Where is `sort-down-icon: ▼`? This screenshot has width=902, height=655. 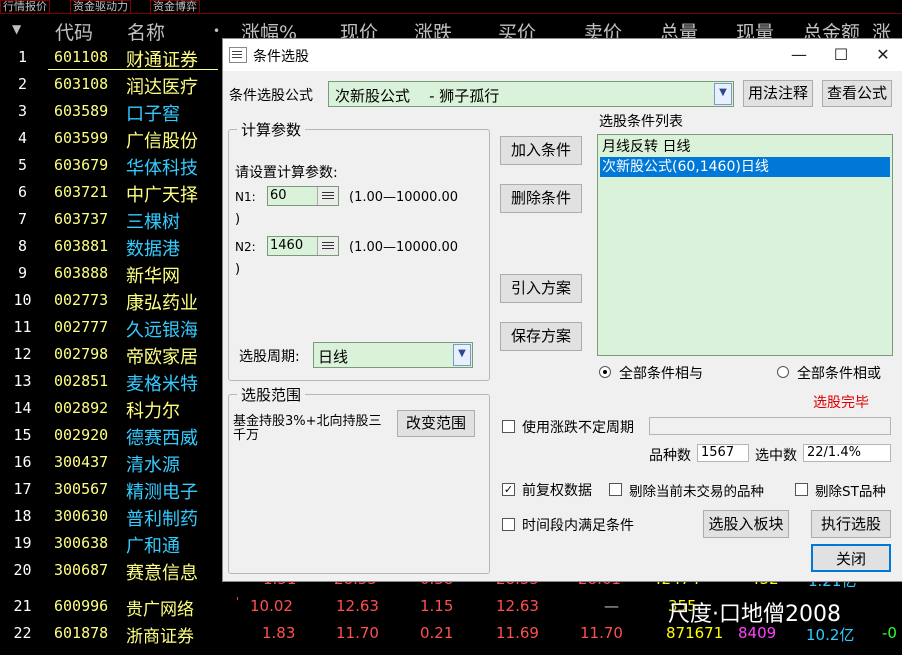
sort-down-icon: ▼ is located at coordinates (16, 29).